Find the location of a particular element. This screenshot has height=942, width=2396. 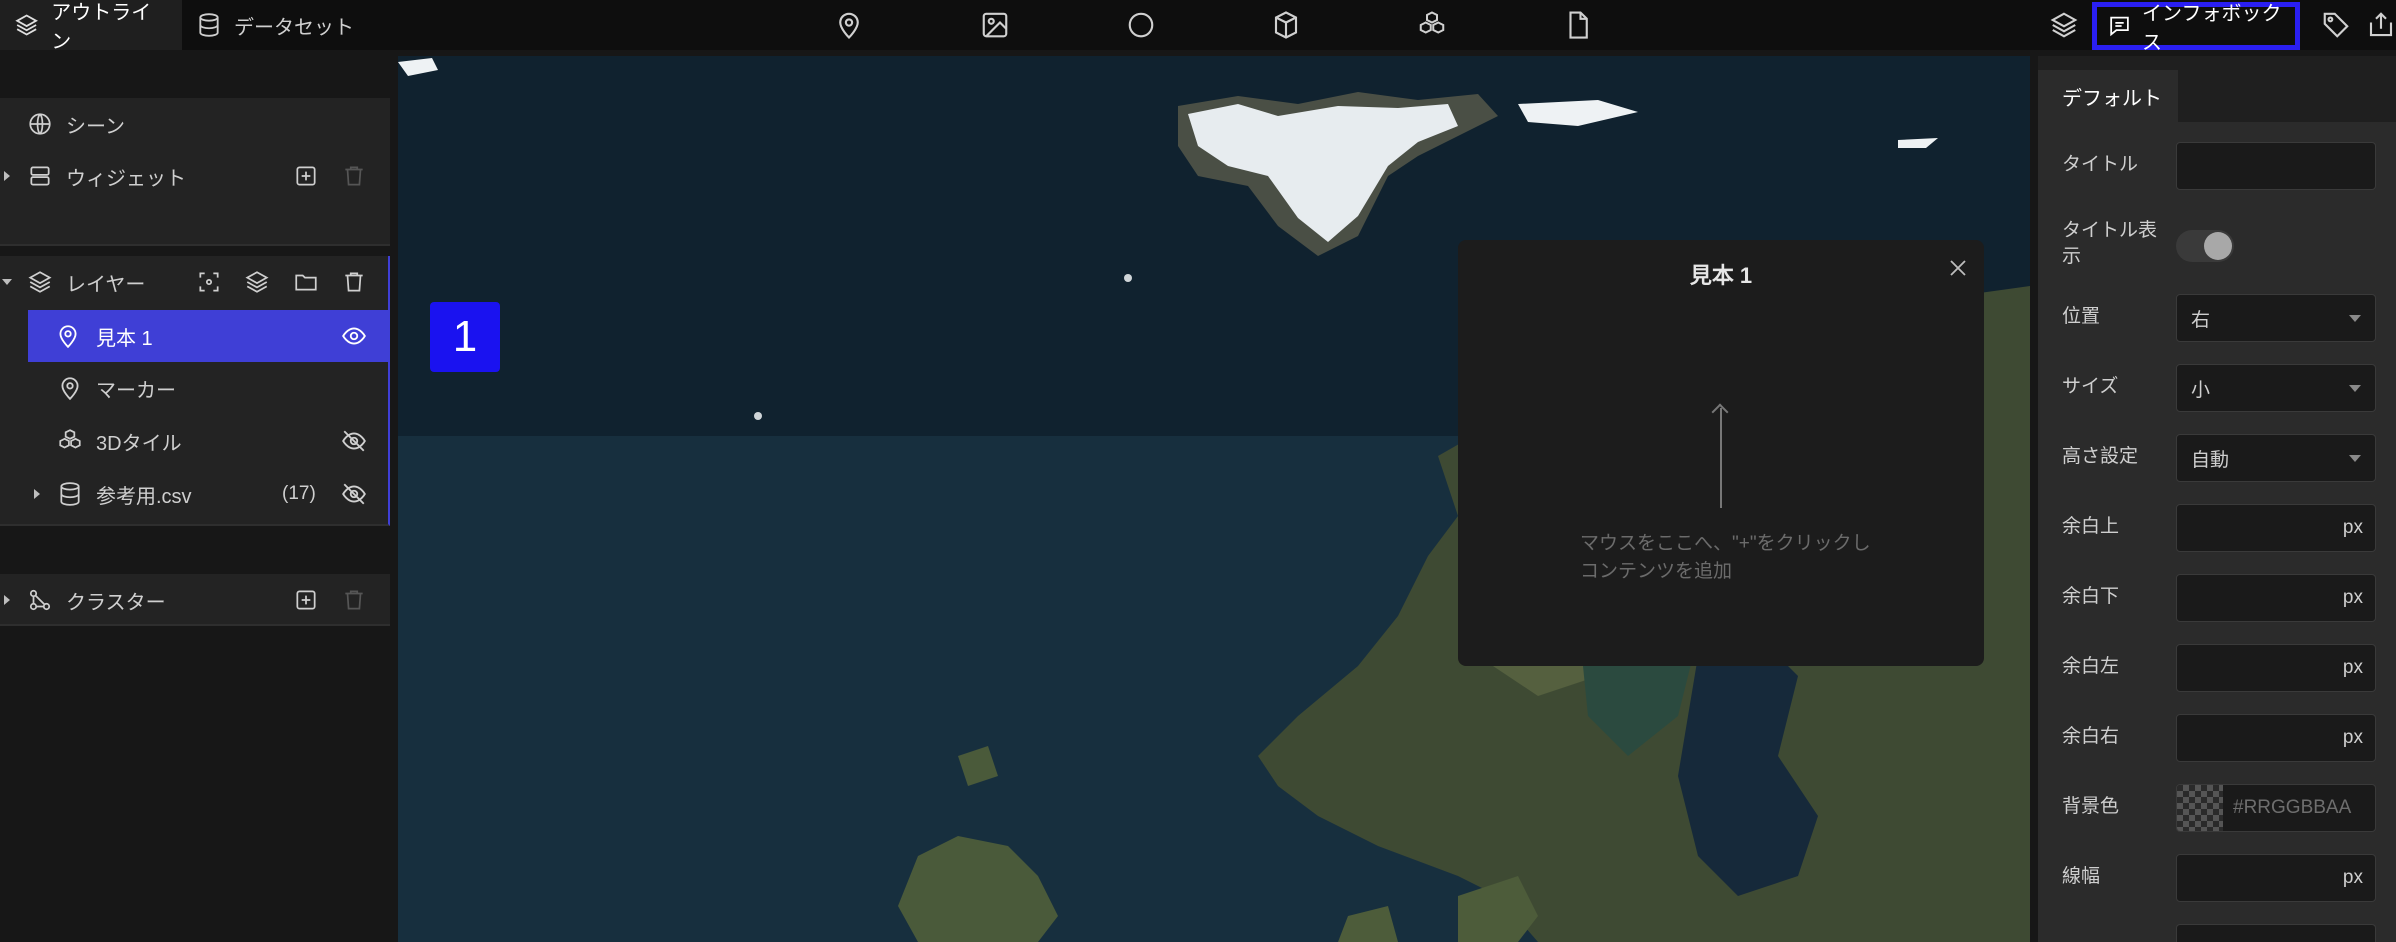

margin-bottom-input: px is located at coordinates (2276, 598).